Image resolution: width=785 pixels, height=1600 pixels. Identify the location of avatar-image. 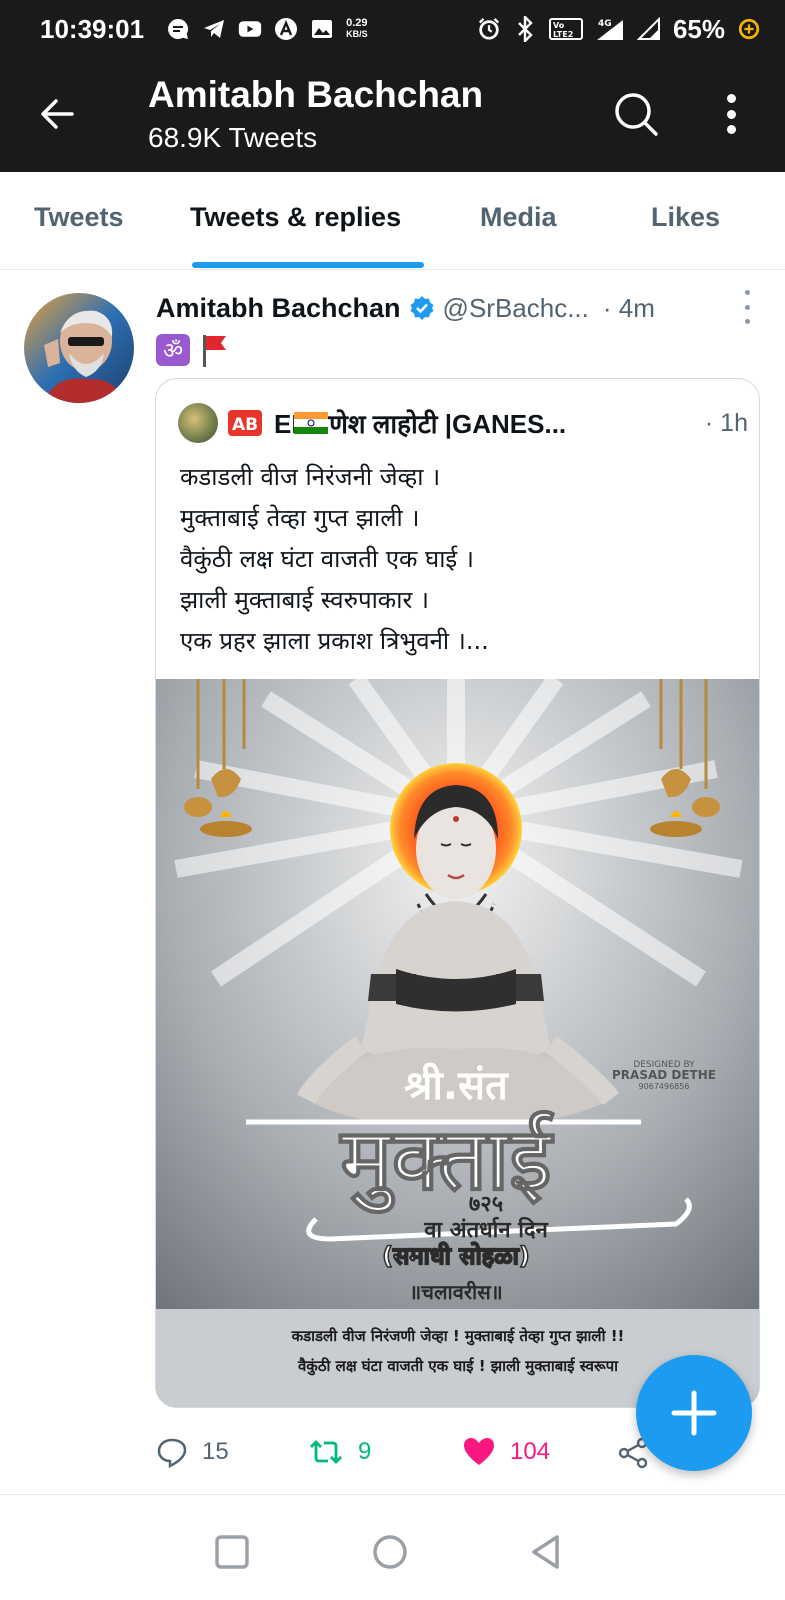
(79, 348).